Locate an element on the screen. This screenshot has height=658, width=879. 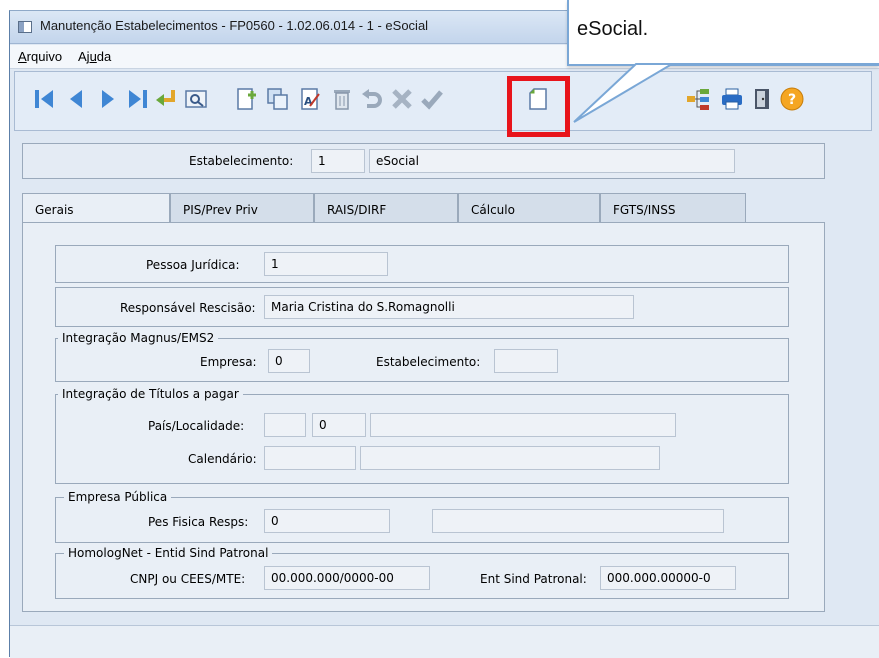
homolognet-legend: HomologNet - Entid Sind Patronal is located at coordinates (168, 553).